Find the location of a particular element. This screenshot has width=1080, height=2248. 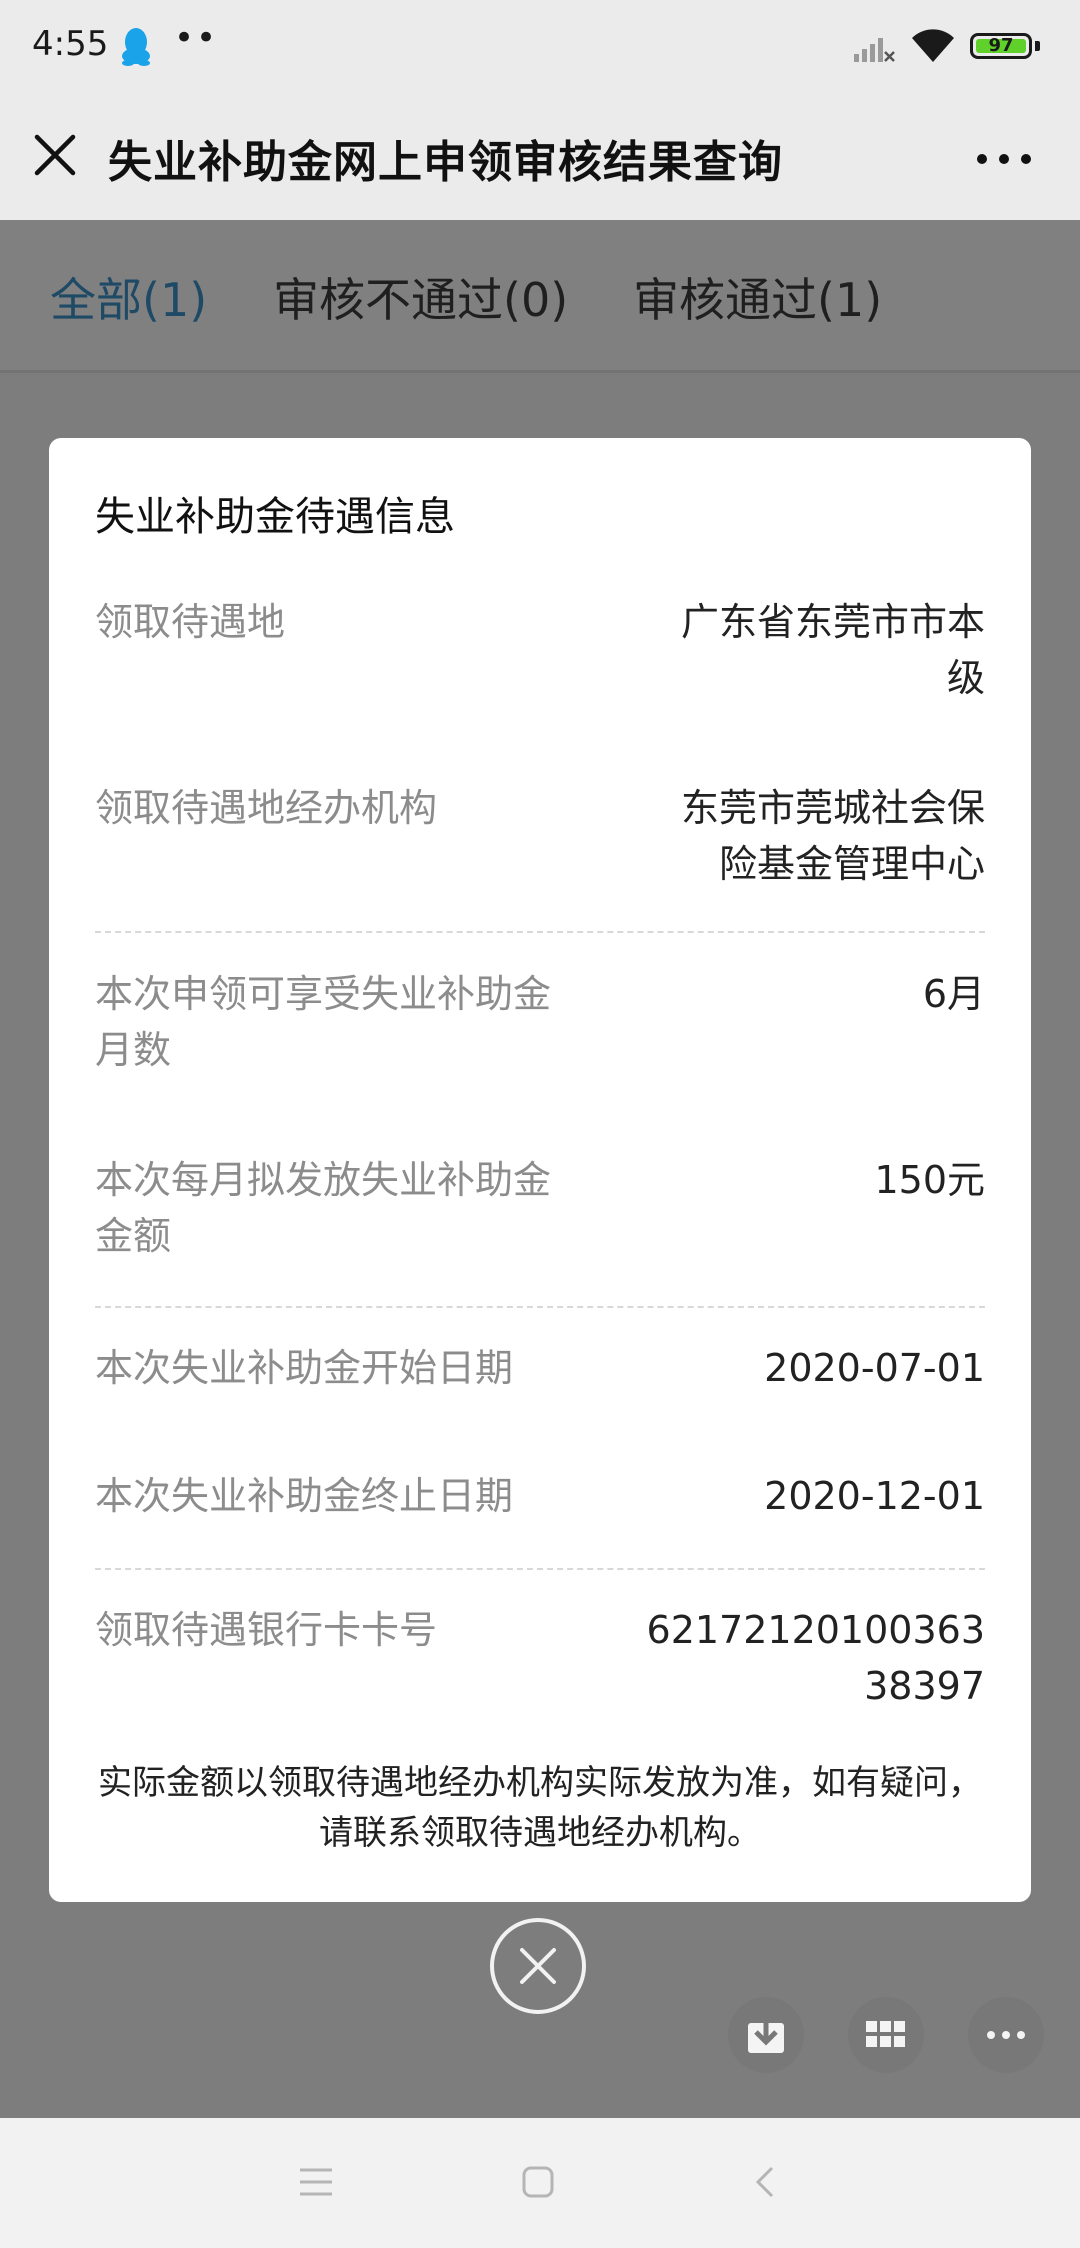

home-icon is located at coordinates (538, 2184).